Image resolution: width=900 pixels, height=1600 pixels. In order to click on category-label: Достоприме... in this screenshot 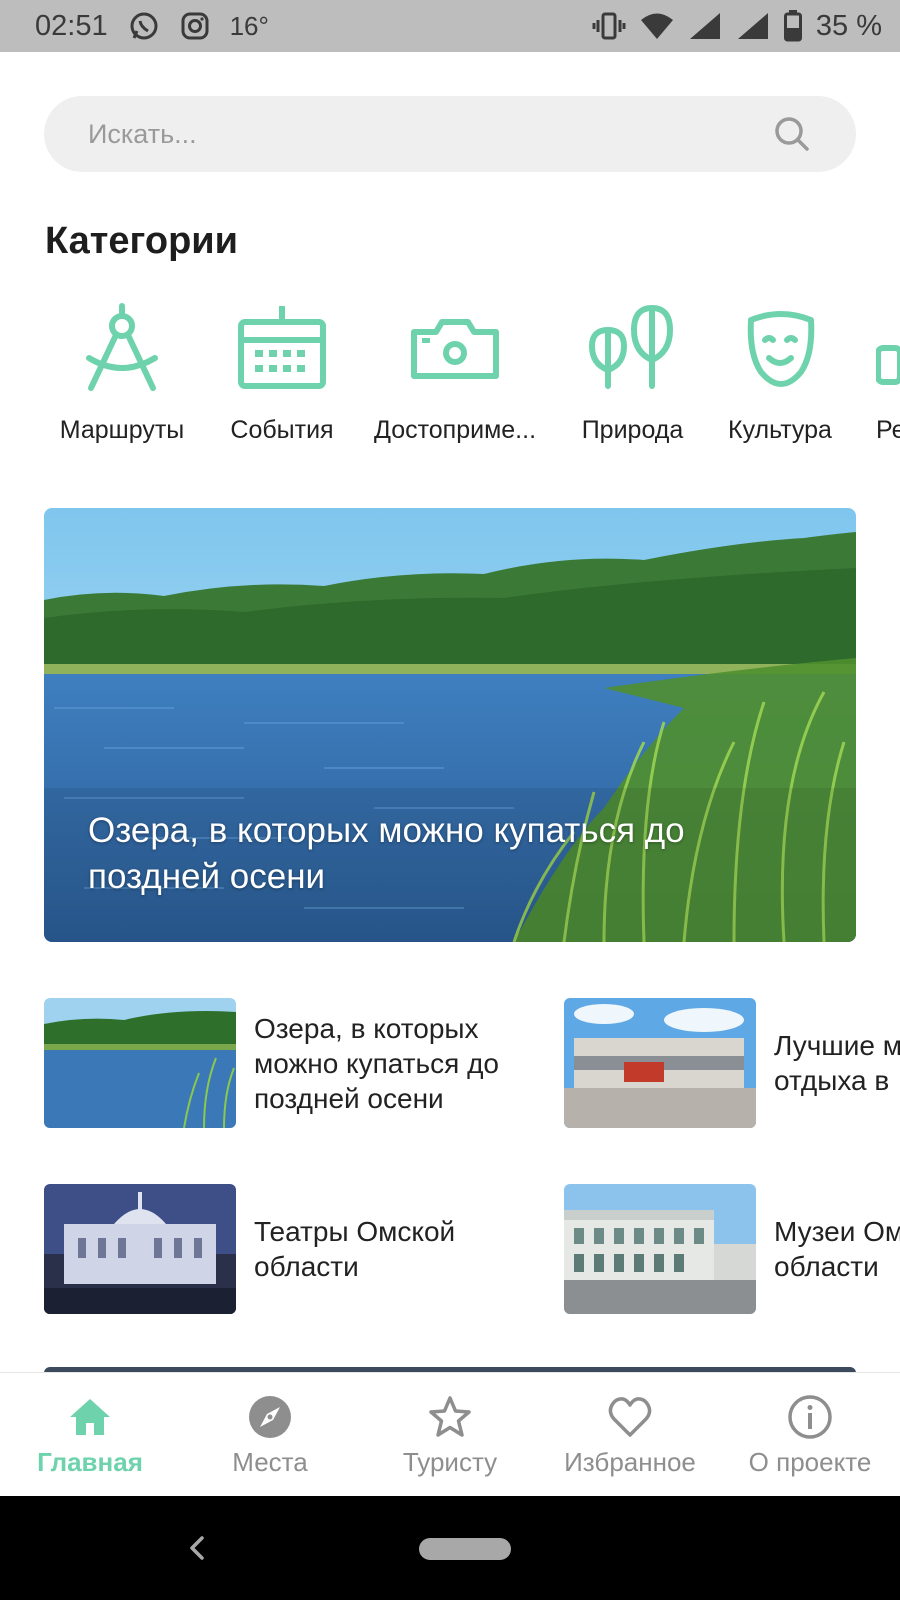, I will do `click(455, 430)`.